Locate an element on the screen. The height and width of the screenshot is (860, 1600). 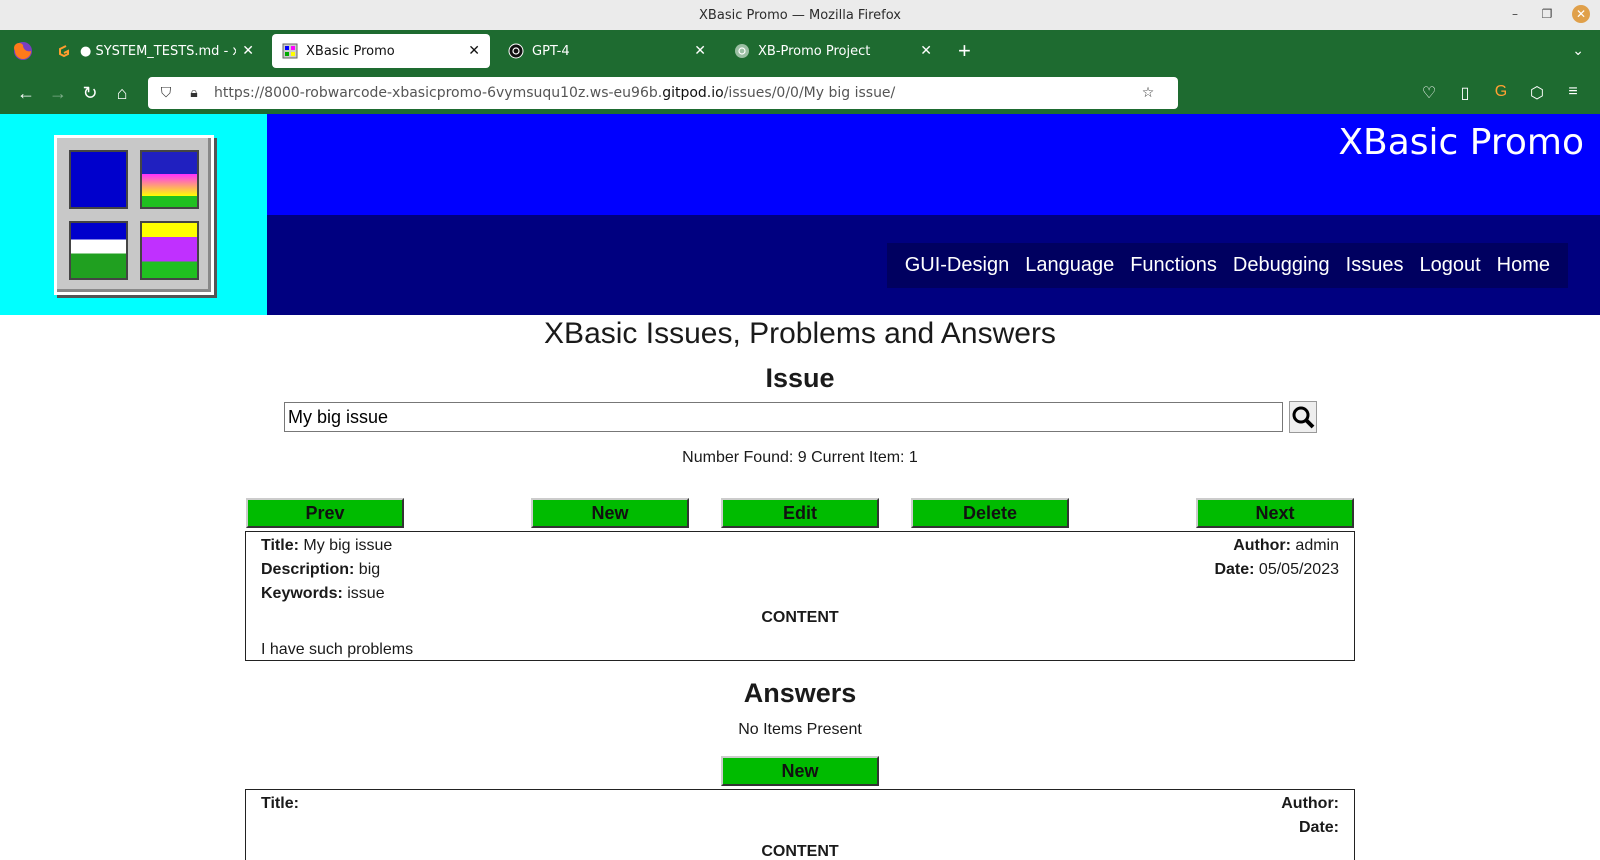
prev-button: Prev is located at coordinates (325, 513).